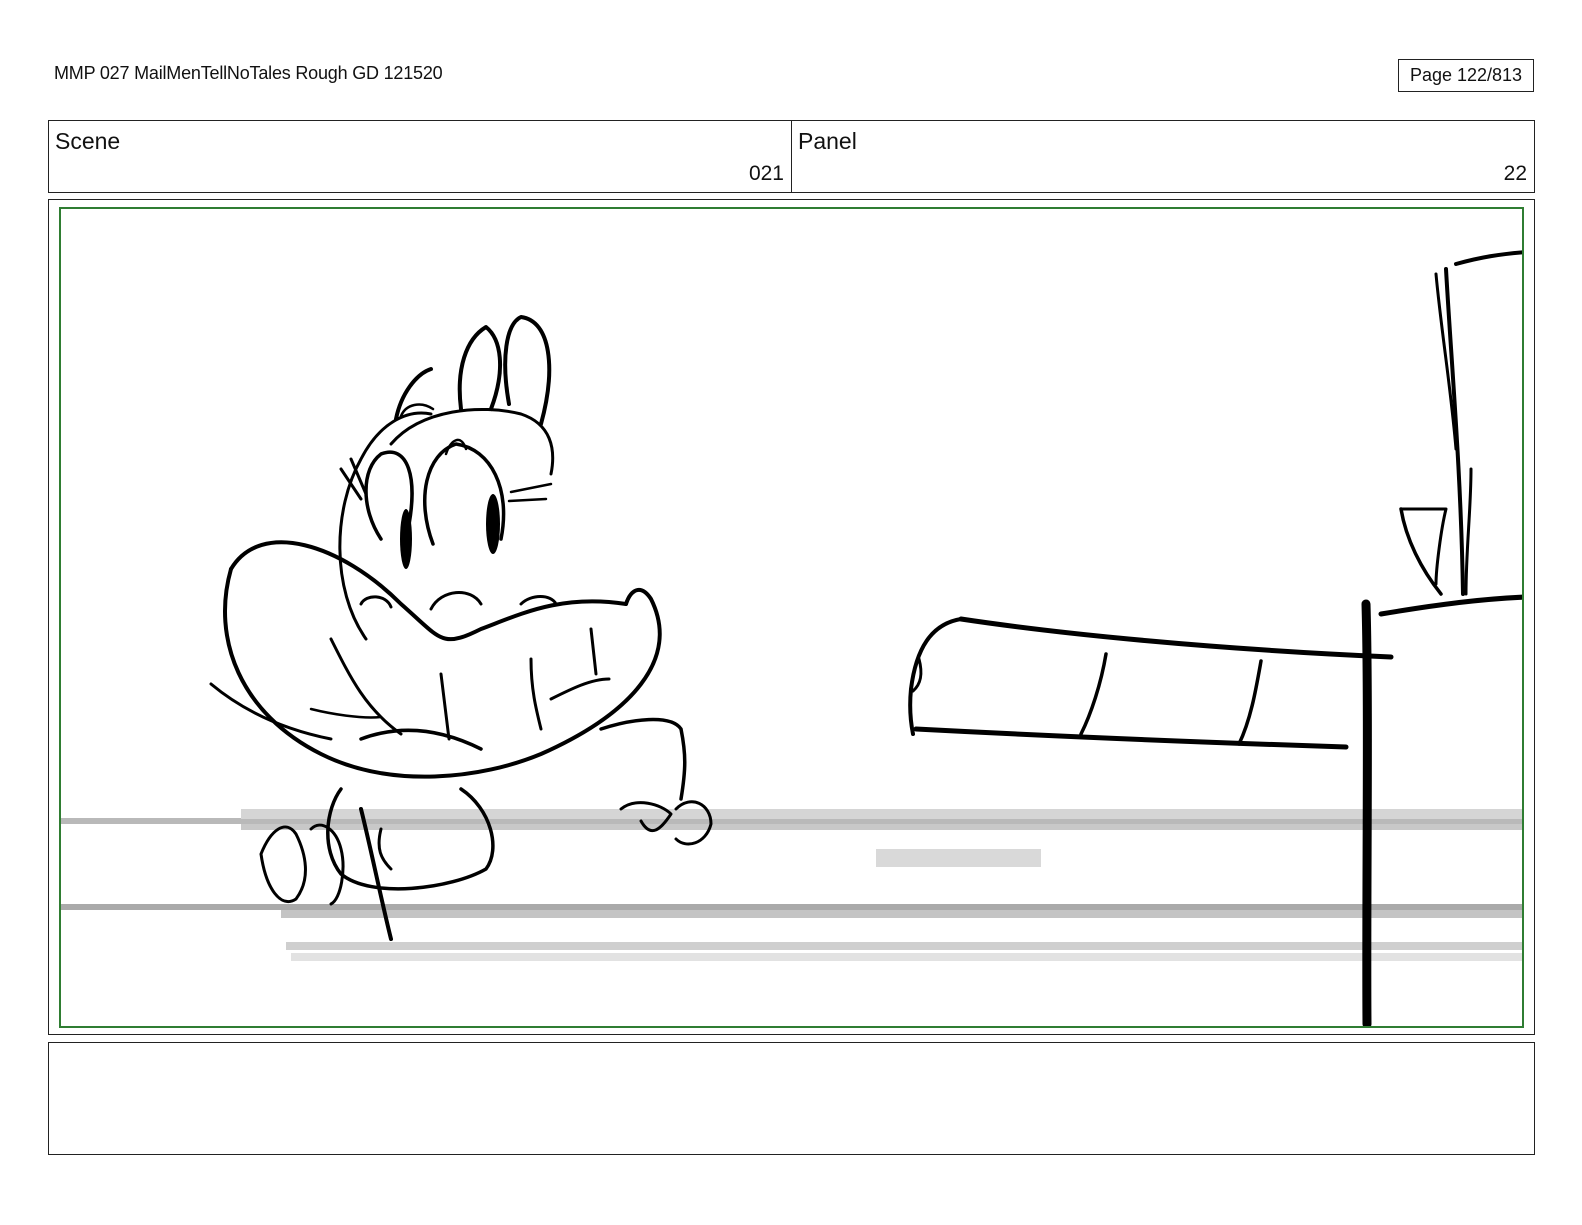 The width and height of the screenshot is (1582, 1225). What do you see at coordinates (958, 858) in the screenshot?
I see `blur-smudge` at bounding box center [958, 858].